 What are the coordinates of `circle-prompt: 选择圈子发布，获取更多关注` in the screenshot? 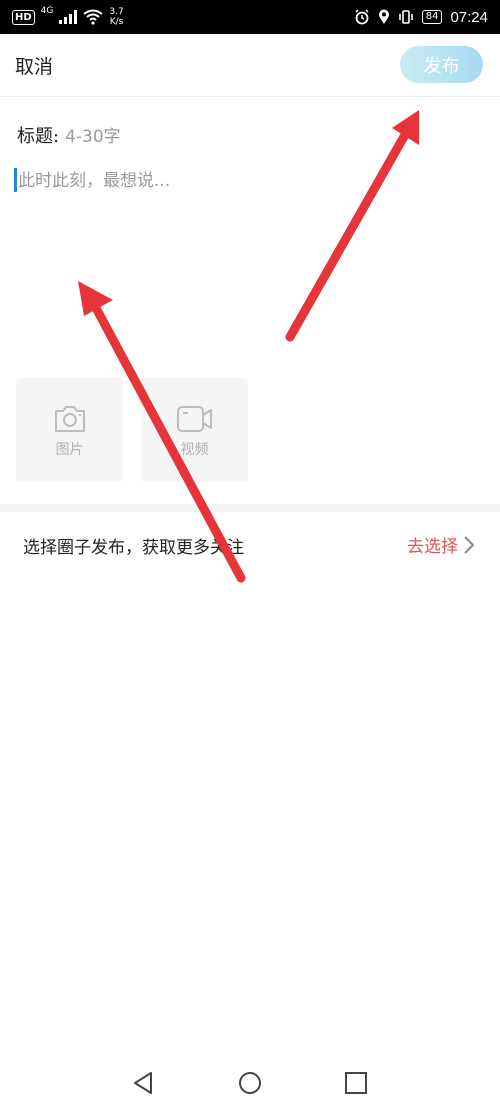 It's located at (133, 548).